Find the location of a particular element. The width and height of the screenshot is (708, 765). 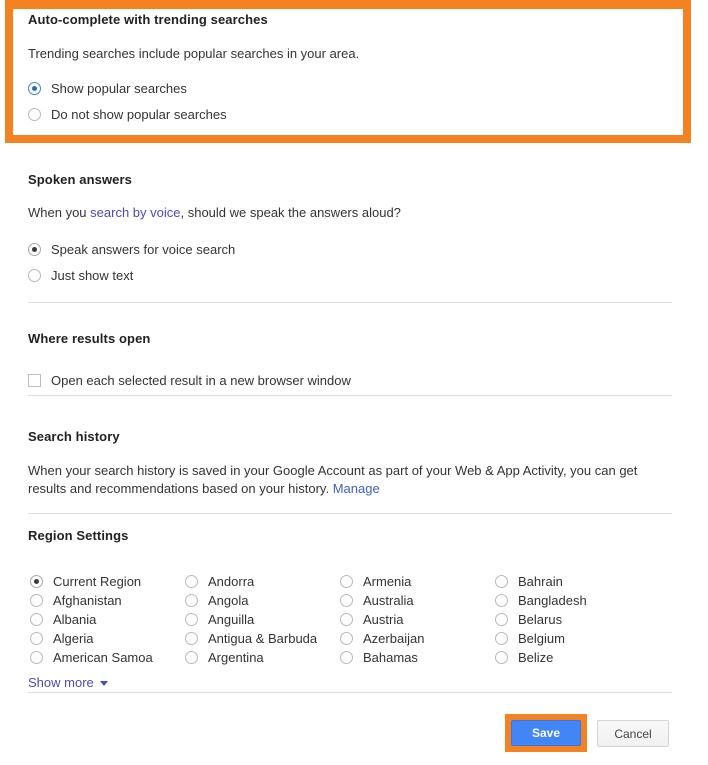

region-option-american-samoa: American Samoa is located at coordinates (91, 657).